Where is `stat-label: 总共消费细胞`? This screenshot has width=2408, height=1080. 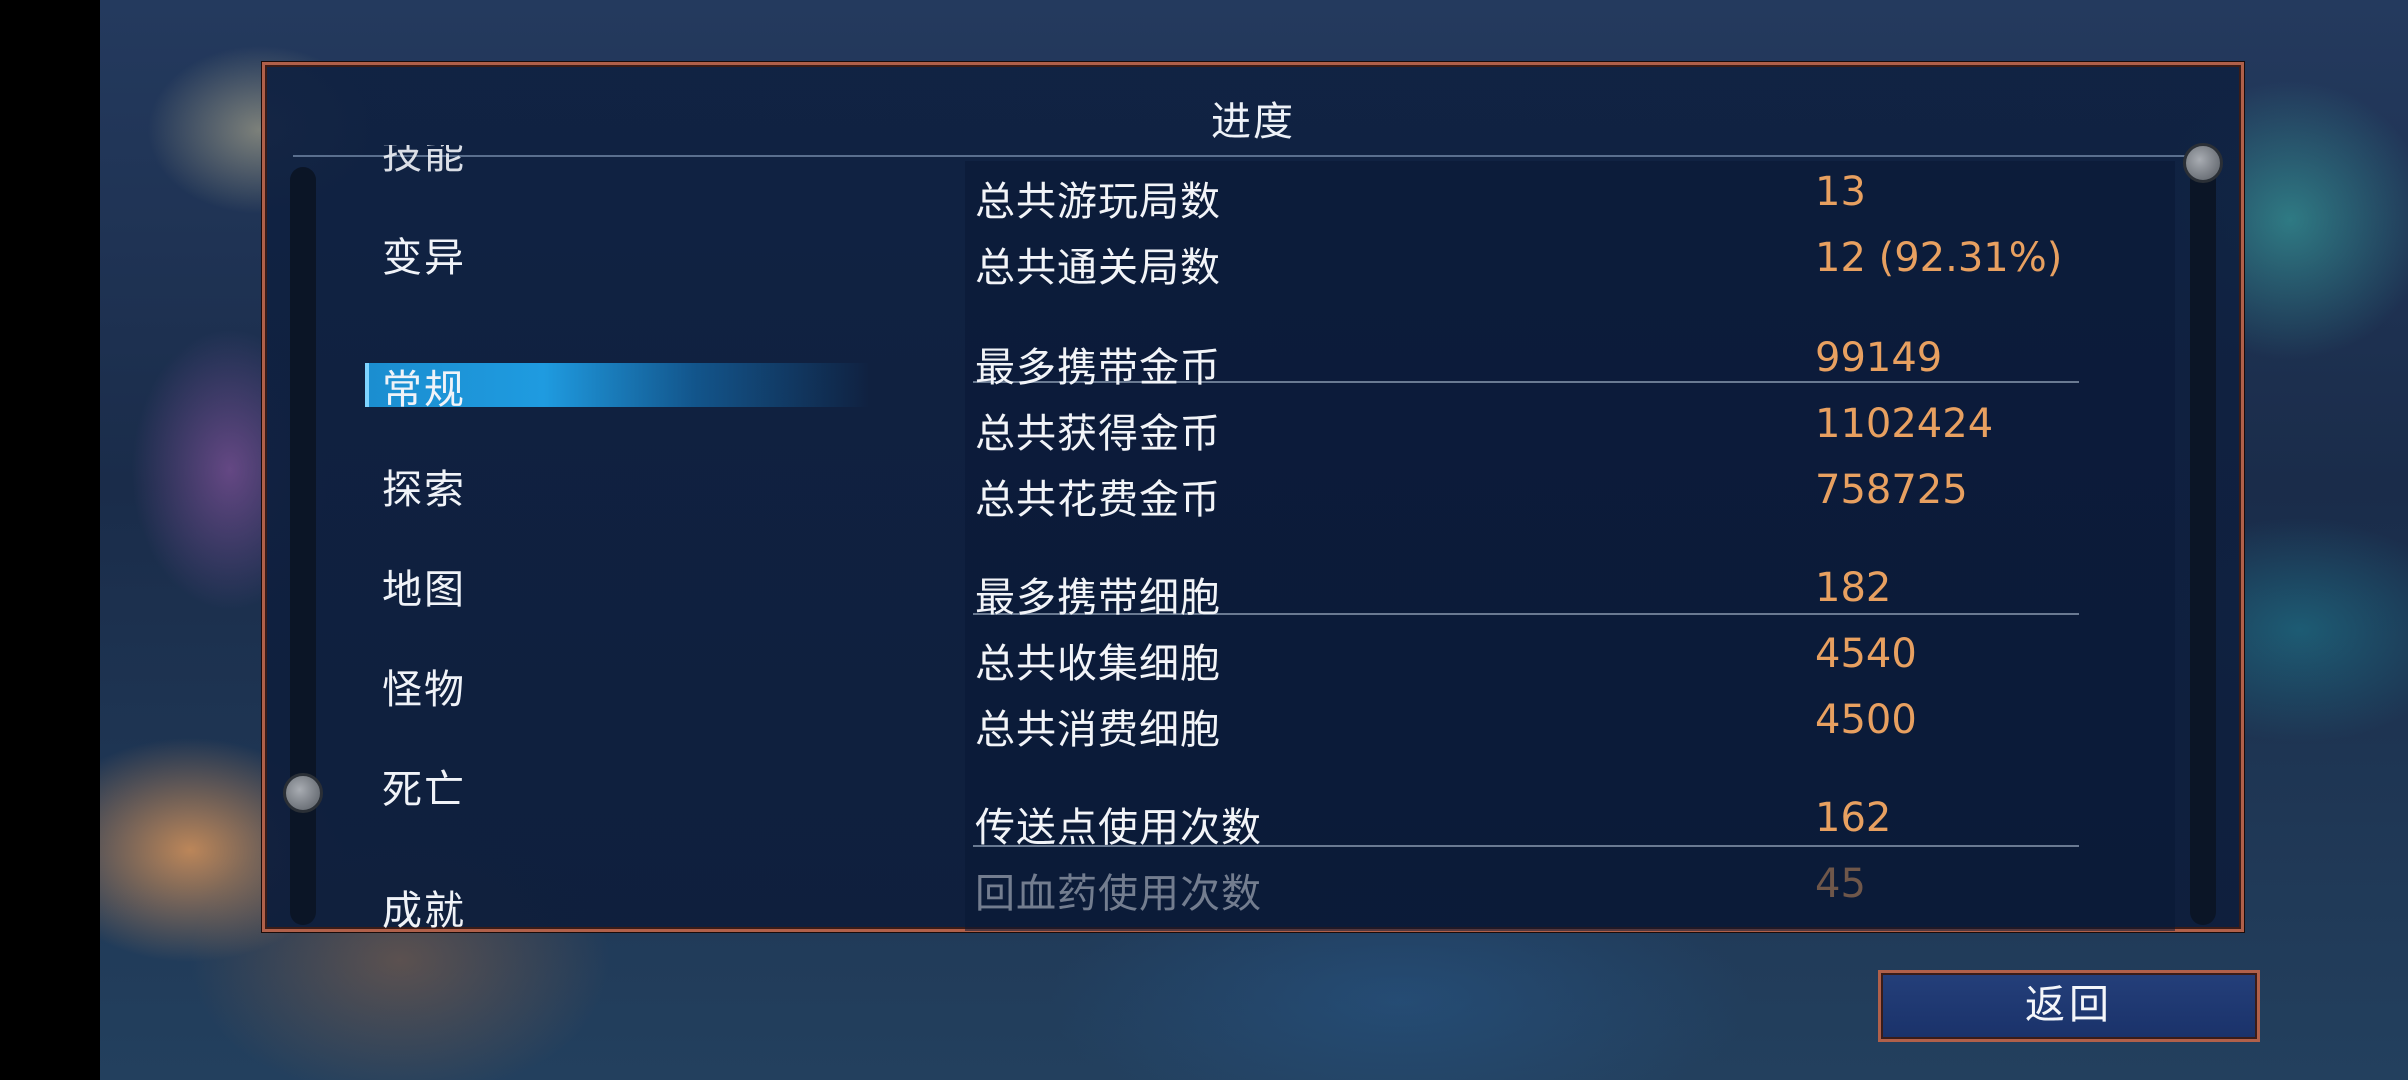 stat-label: 总共消费细胞 is located at coordinates (1098, 730).